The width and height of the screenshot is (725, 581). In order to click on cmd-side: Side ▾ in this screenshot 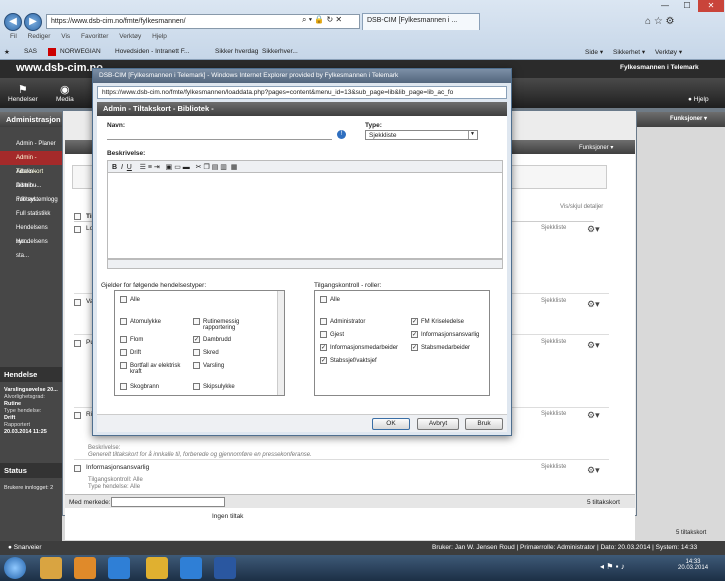, I will do `click(594, 52)`.